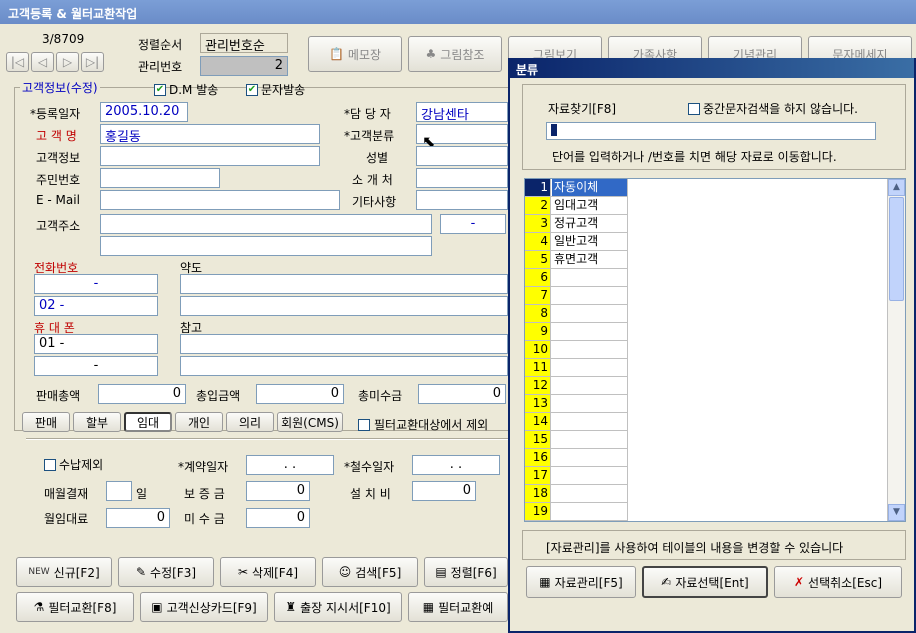 The width and height of the screenshot is (916, 633). I want to click on row-number: 12, so click(538, 385).